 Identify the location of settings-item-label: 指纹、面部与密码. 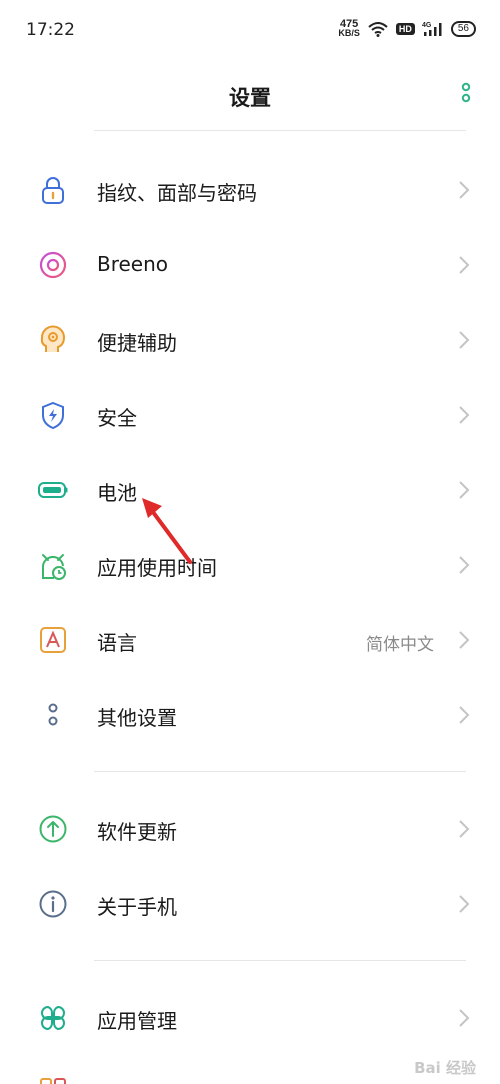
(177, 193).